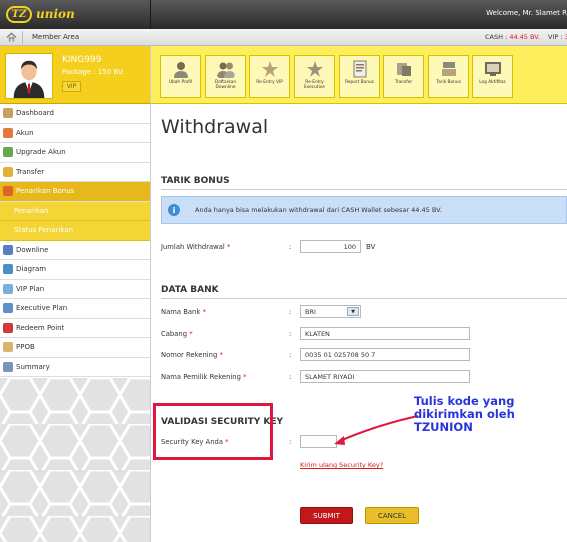 Image resolution: width=567 pixels, height=542 pixels. Describe the element at coordinates (353, 311) in the screenshot. I see `chevron-down-icon: ▼` at that location.